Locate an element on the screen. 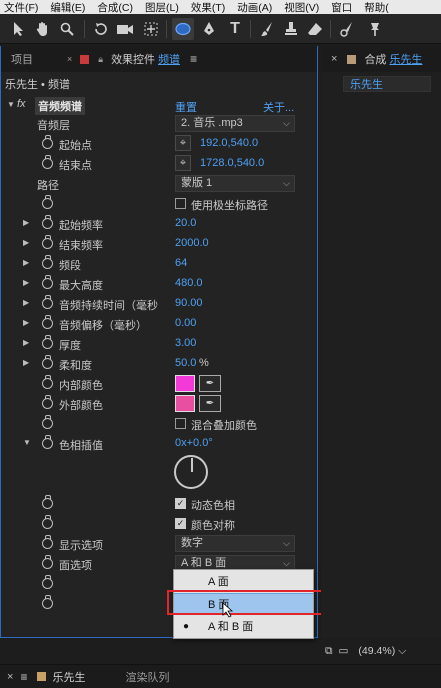  brush-icon is located at coordinates (267, 29).